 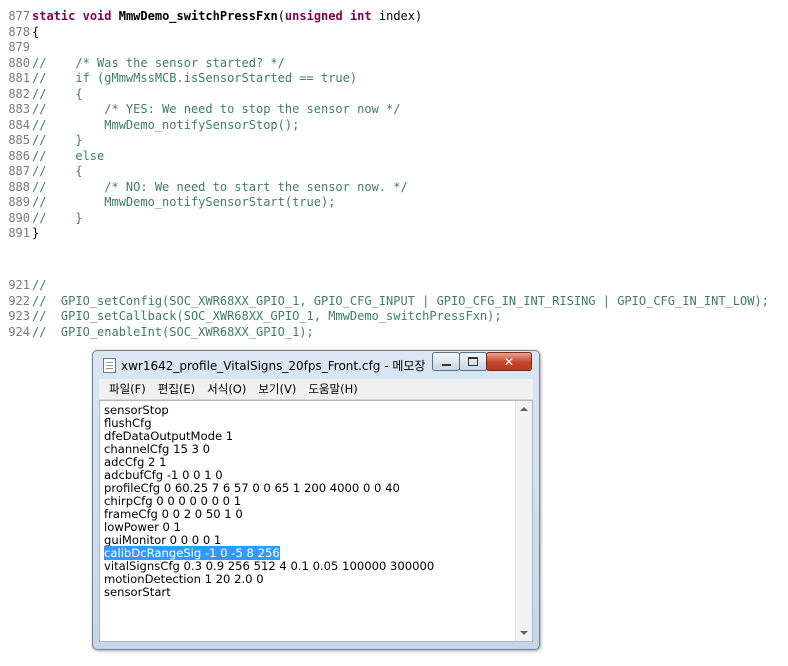 What do you see at coordinates (19, 78) in the screenshot?
I see `line-number: 881` at bounding box center [19, 78].